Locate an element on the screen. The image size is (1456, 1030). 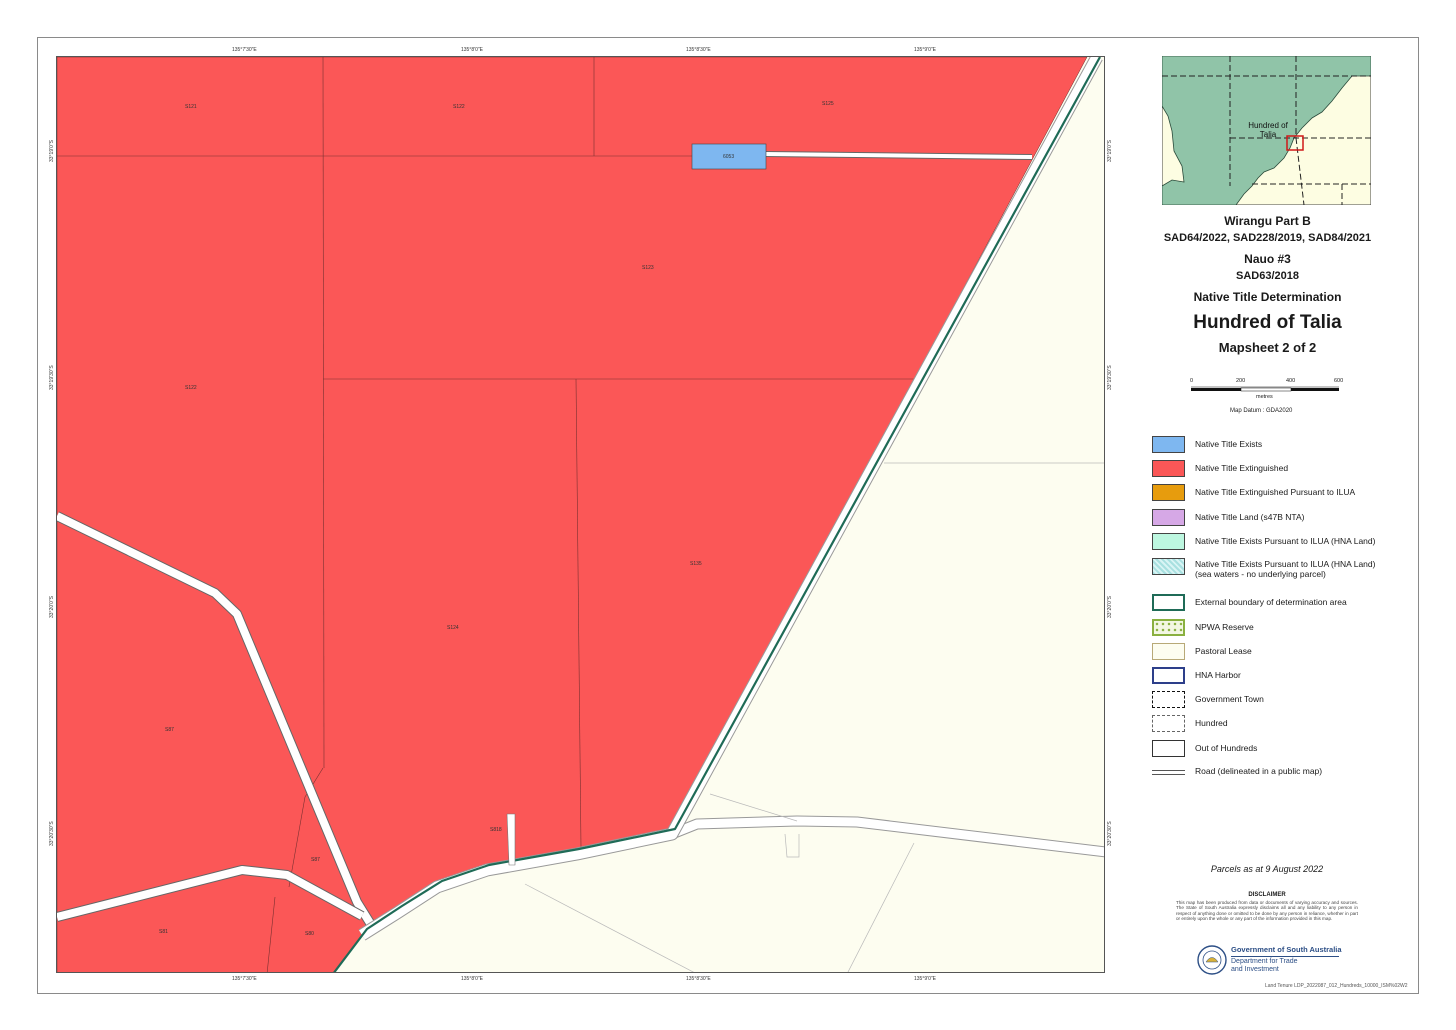
legend-label: Native Title Extinguished is located at coordinates (1242, 468).